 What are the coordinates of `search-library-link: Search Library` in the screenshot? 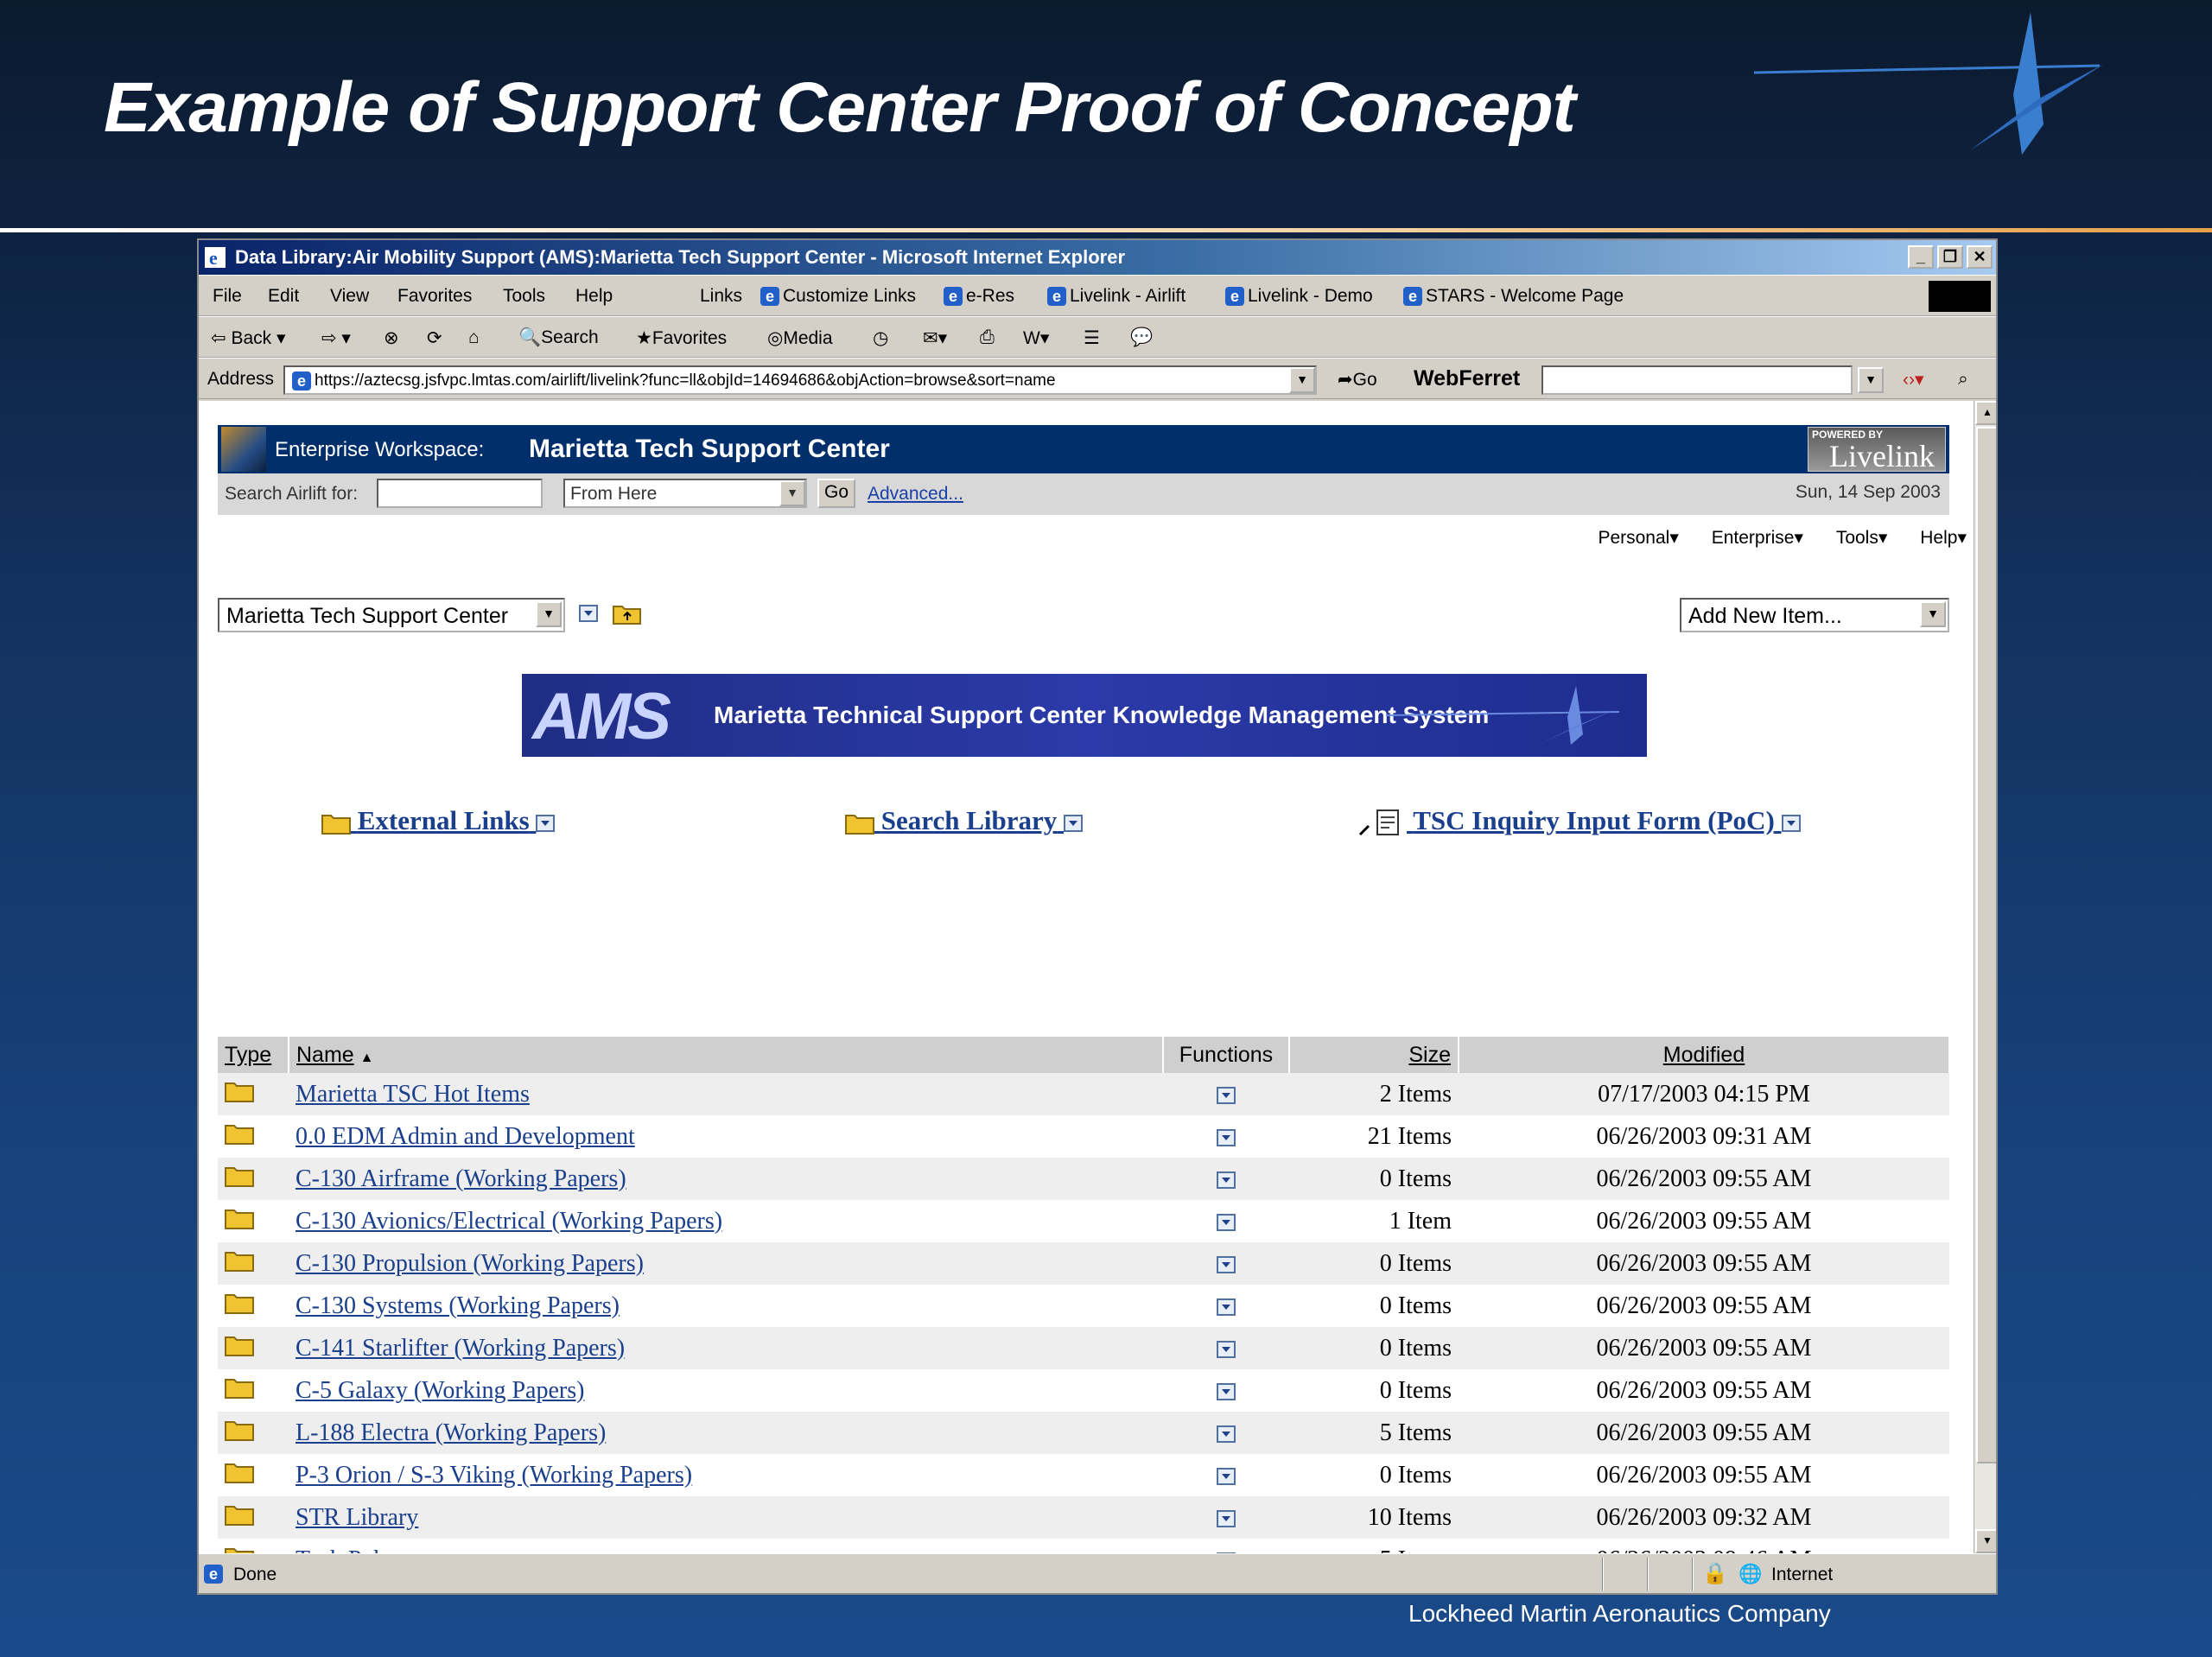 It's located at (964, 820).